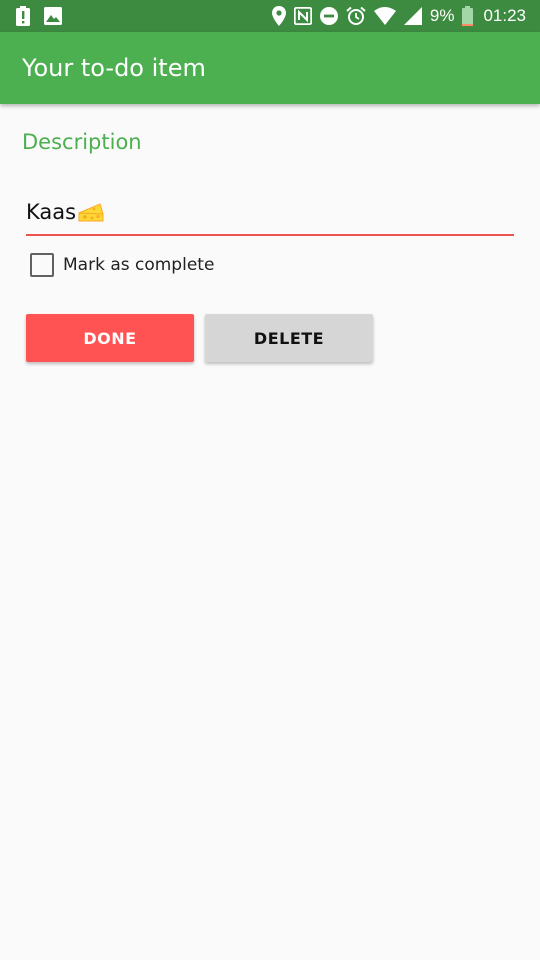 This screenshot has height=960, width=540. I want to click on status-bar-right: 9% 01:23, so click(395, 16).